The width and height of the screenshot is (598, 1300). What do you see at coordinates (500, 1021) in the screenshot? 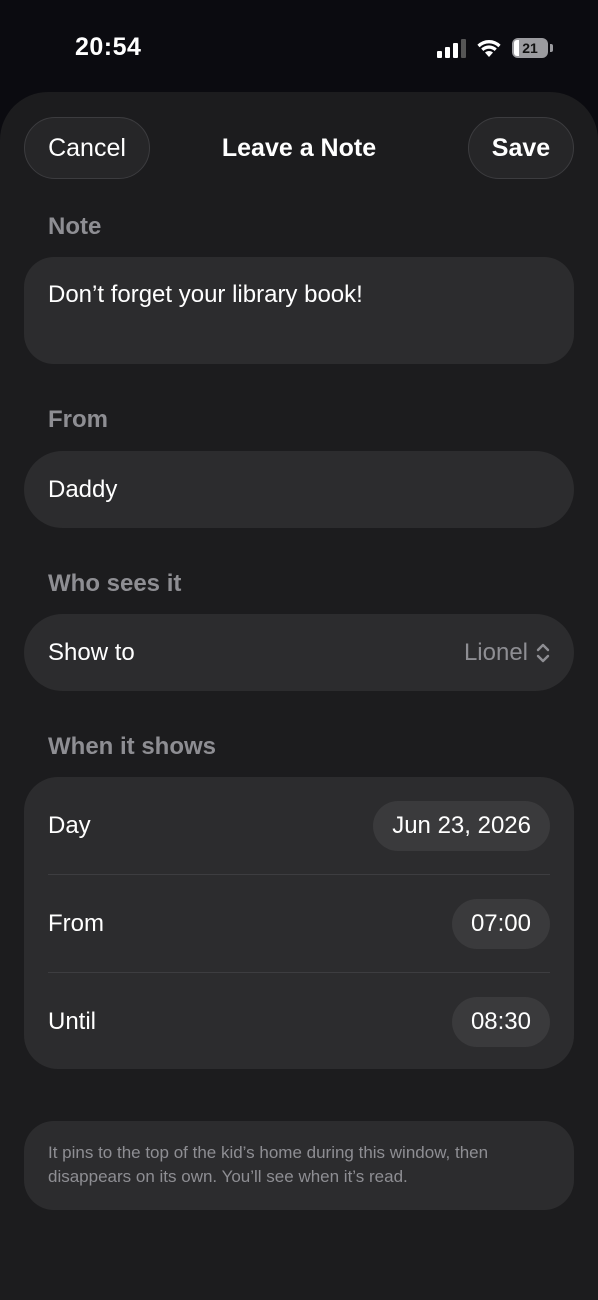
I see `until-time-picker: 08:30` at bounding box center [500, 1021].